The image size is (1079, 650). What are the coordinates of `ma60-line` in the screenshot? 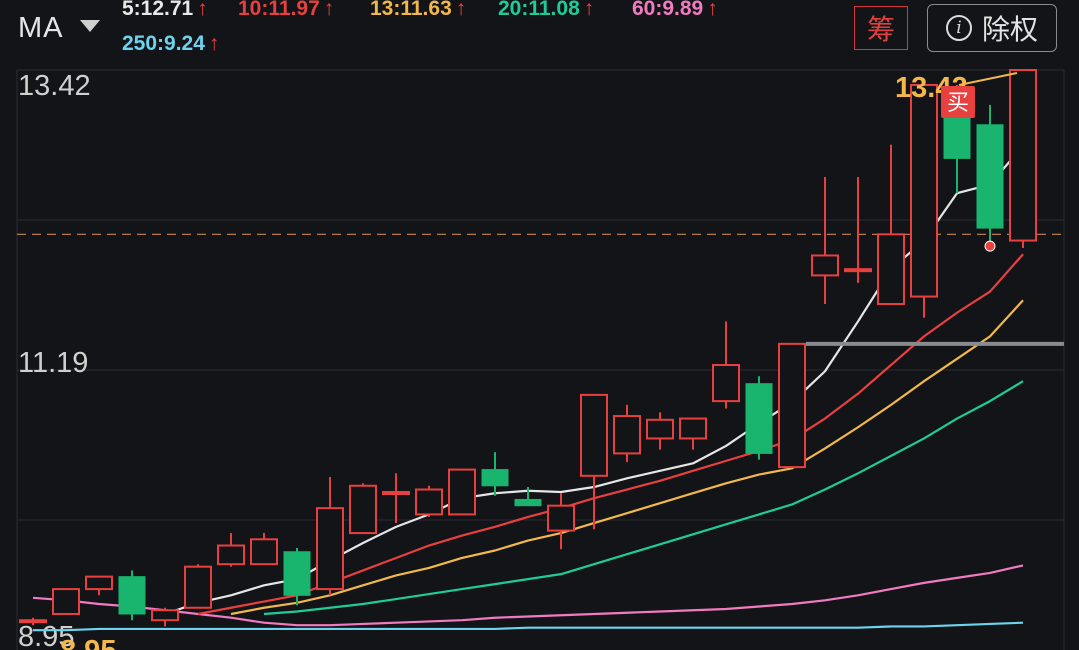 It's located at (528, 595).